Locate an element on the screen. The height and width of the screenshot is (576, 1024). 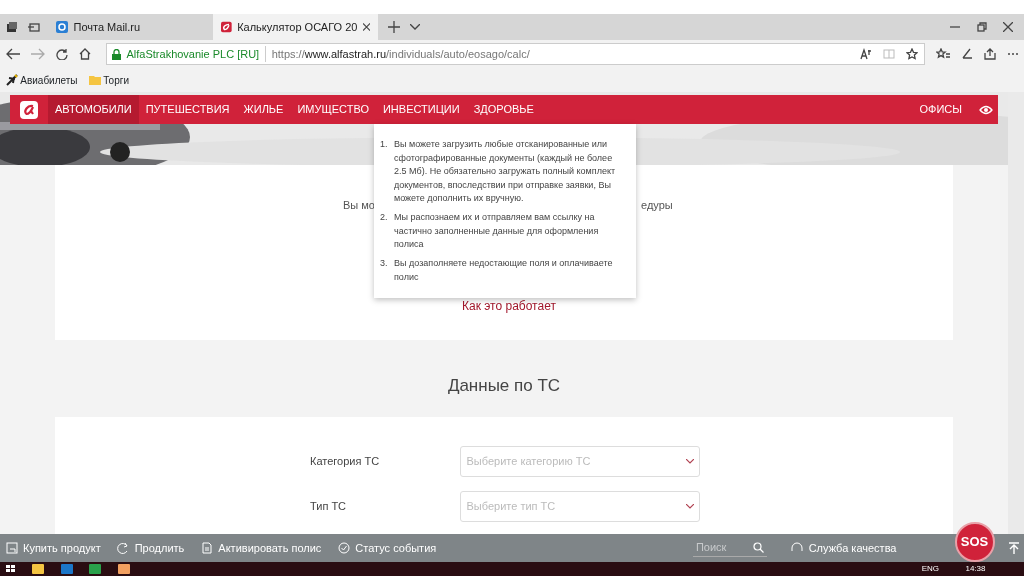
step-number: 2. is located at coordinates (384, 217).